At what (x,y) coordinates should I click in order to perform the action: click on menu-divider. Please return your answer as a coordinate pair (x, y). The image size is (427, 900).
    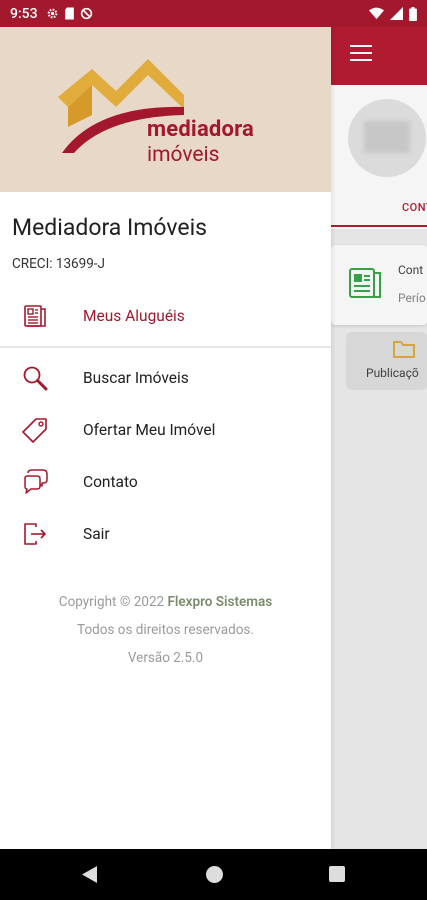
    Looking at the image, I should click on (165, 347).